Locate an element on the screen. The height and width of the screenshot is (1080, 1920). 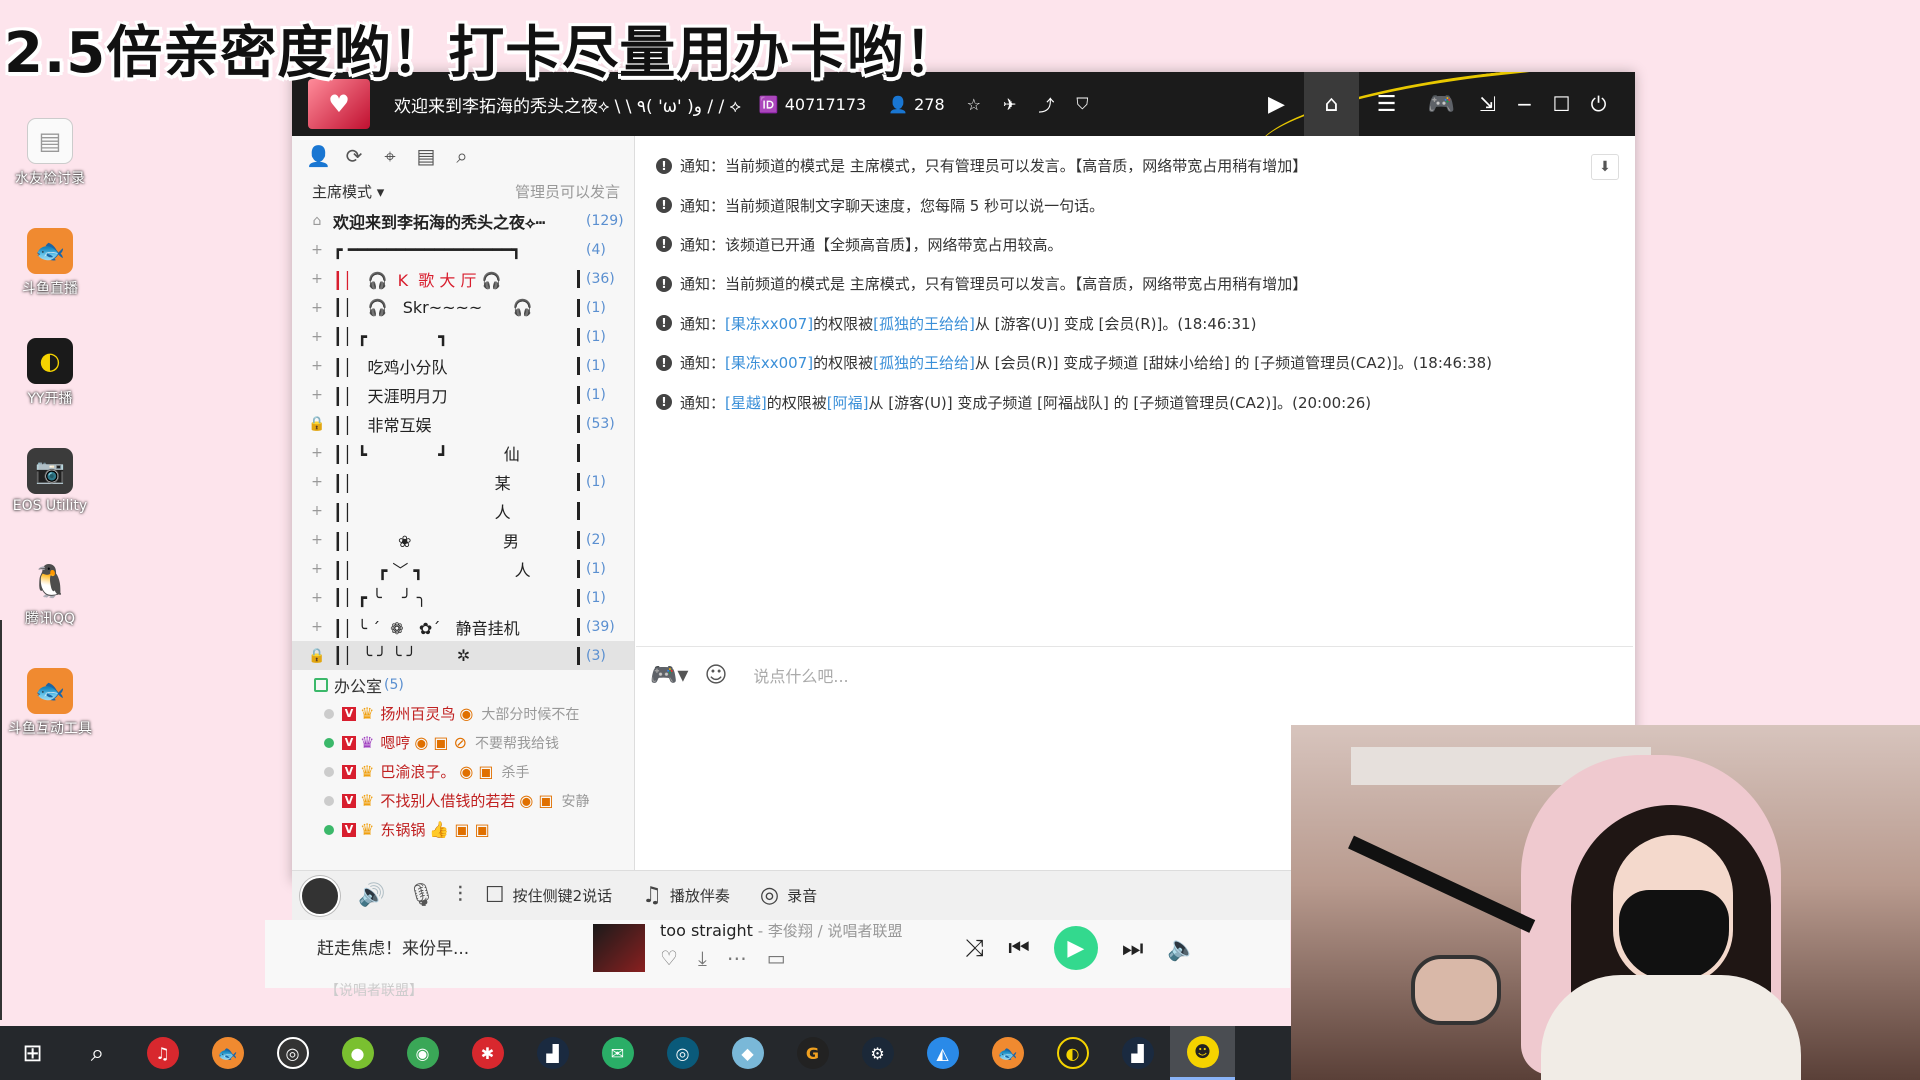
member-row: V ♛ 巴渝浪子。 ◉ ▣ 杀手 is located at coordinates (463, 771).